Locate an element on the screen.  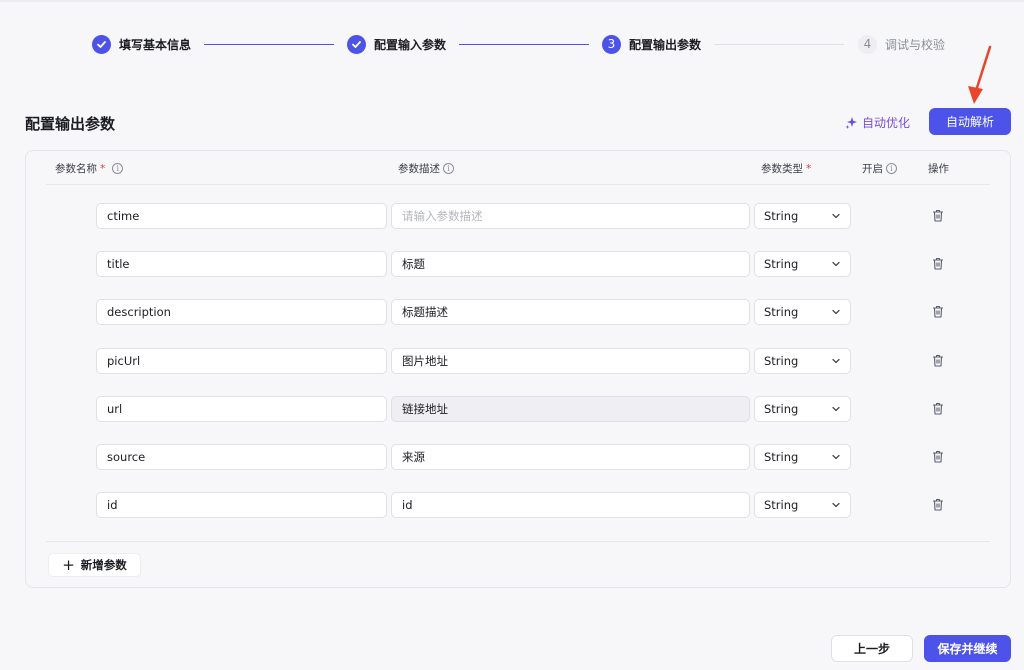
step-label: 配置输入参数 is located at coordinates (410, 44).